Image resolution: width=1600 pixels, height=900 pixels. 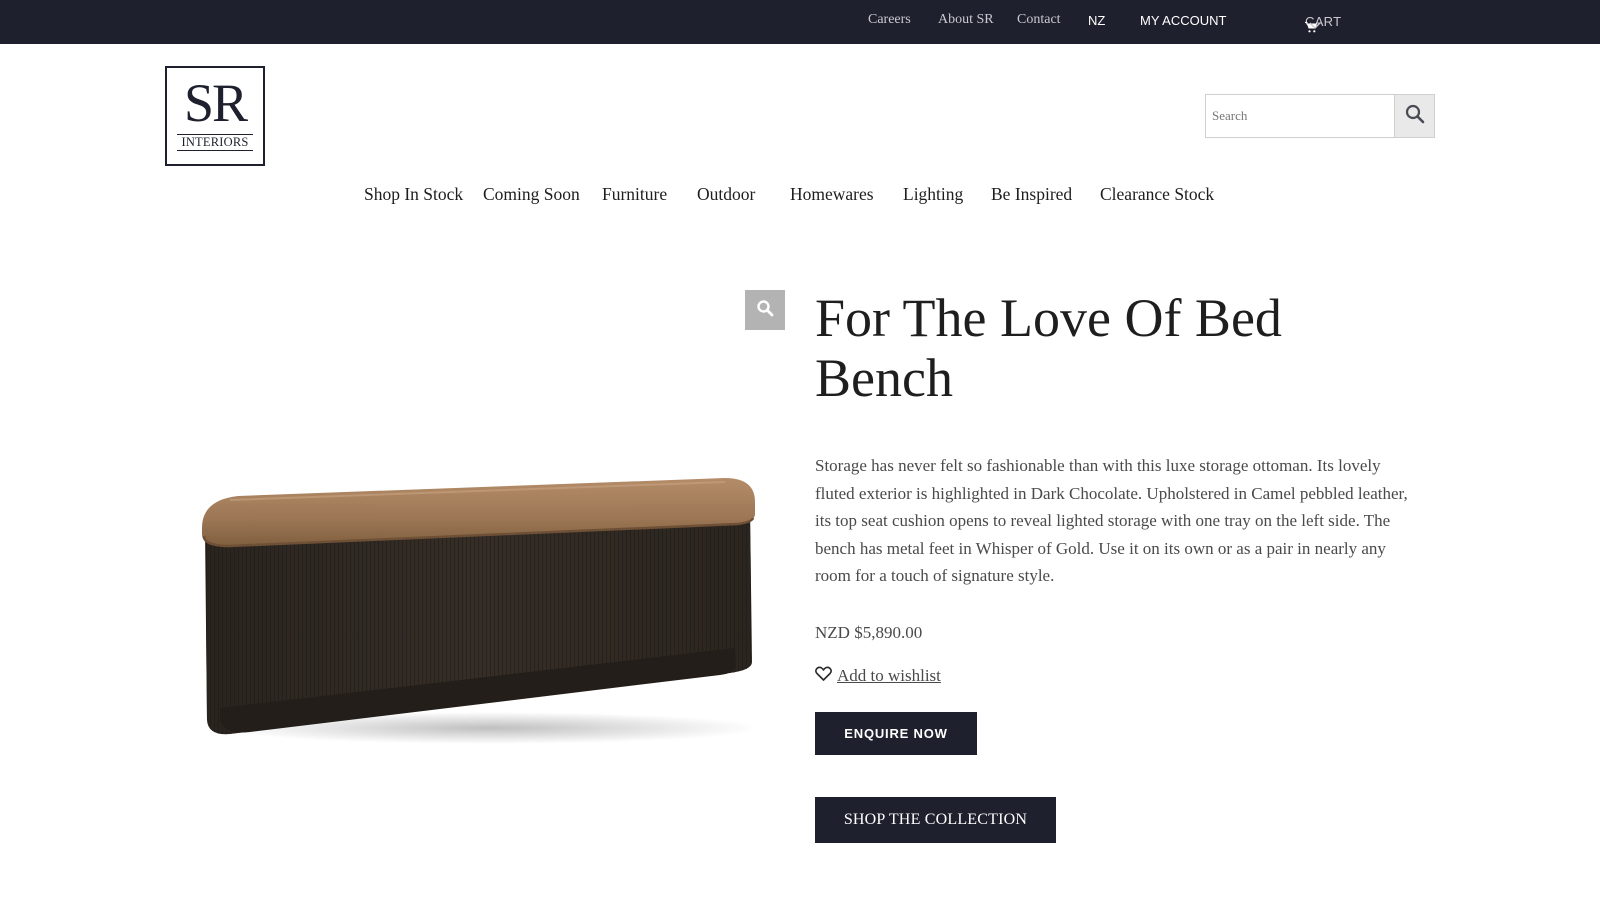 I want to click on zoom-icon, so click(x=765, y=310).